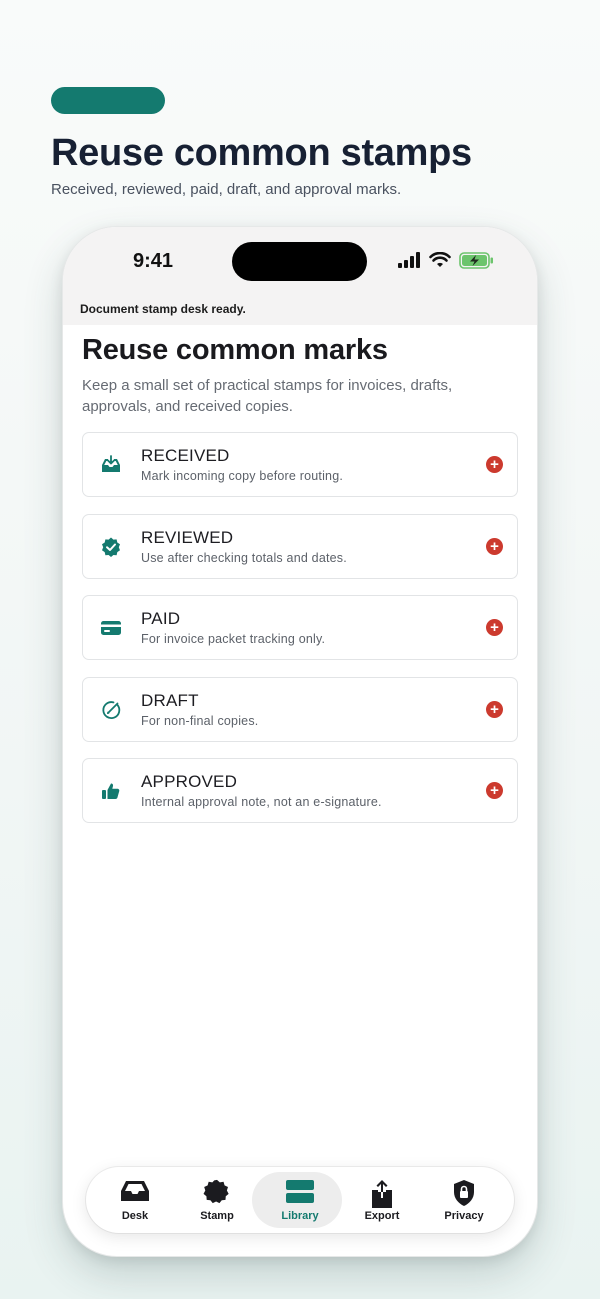  What do you see at coordinates (111, 547) in the screenshot?
I see `verified-badge-icon` at bounding box center [111, 547].